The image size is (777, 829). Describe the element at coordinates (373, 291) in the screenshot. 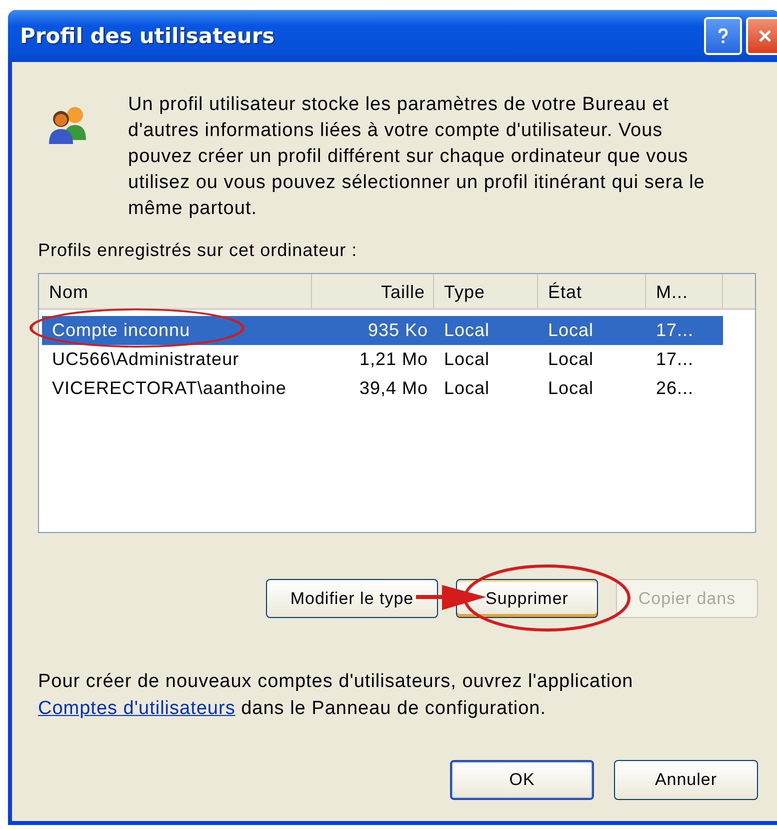

I see `column-header: Taille` at that location.